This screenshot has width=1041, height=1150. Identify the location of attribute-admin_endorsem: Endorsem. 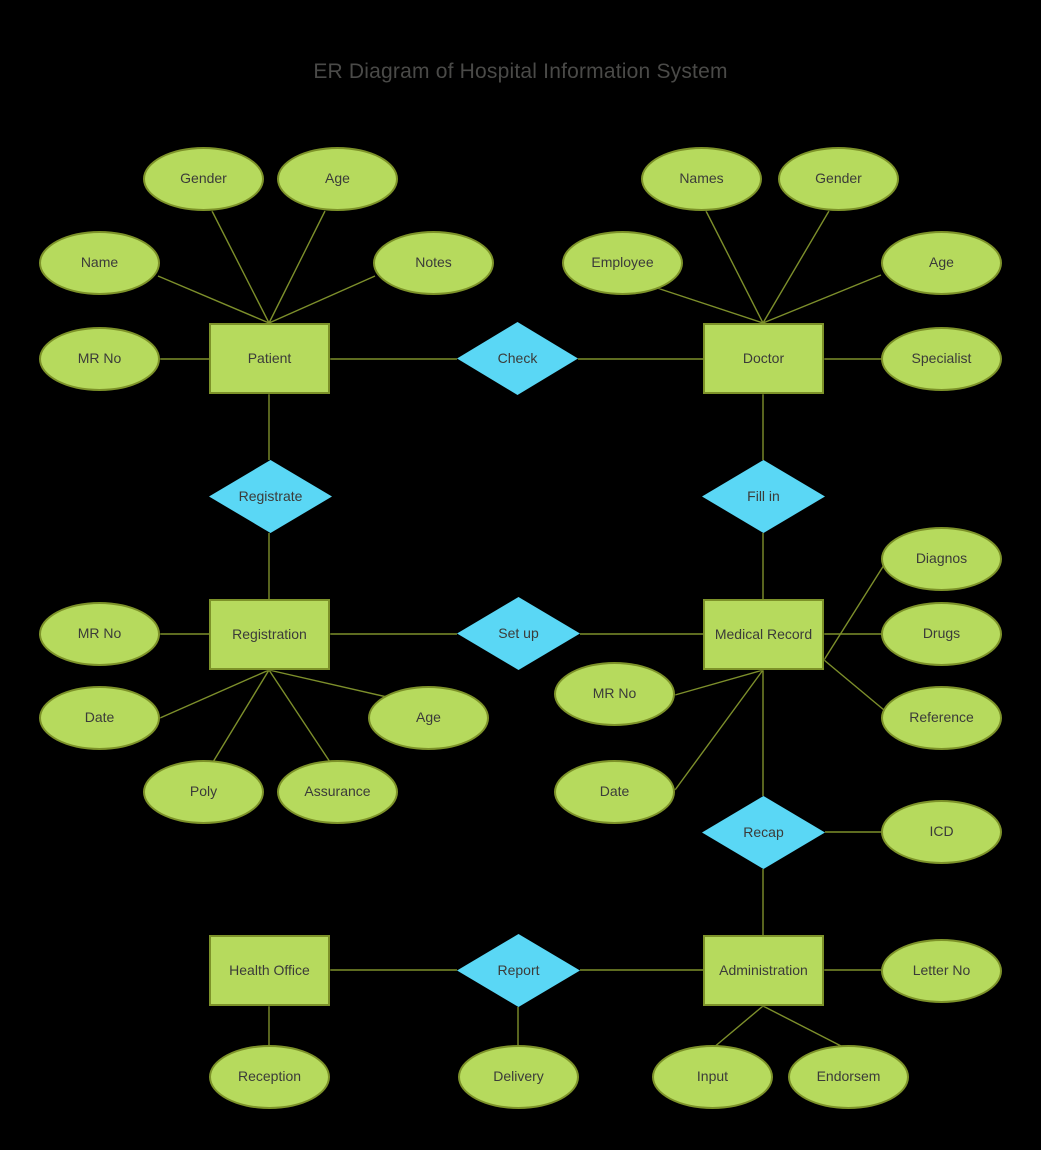
(848, 1077).